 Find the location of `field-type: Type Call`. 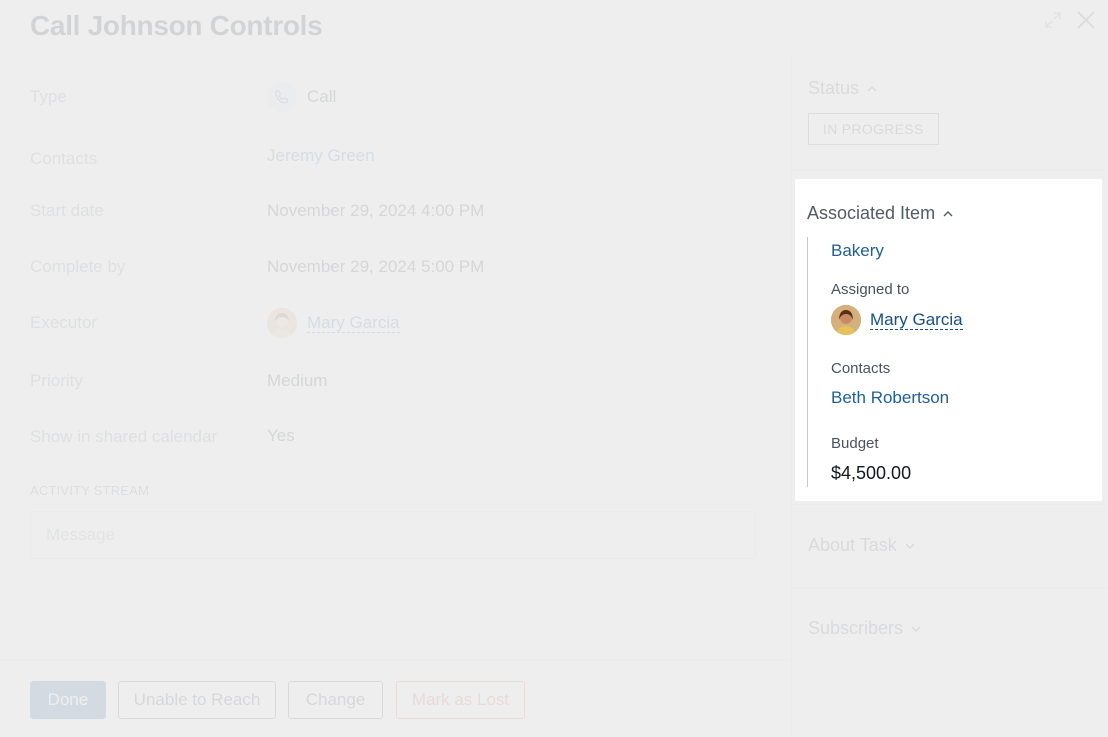

field-type: Type Call is located at coordinates (390, 97).